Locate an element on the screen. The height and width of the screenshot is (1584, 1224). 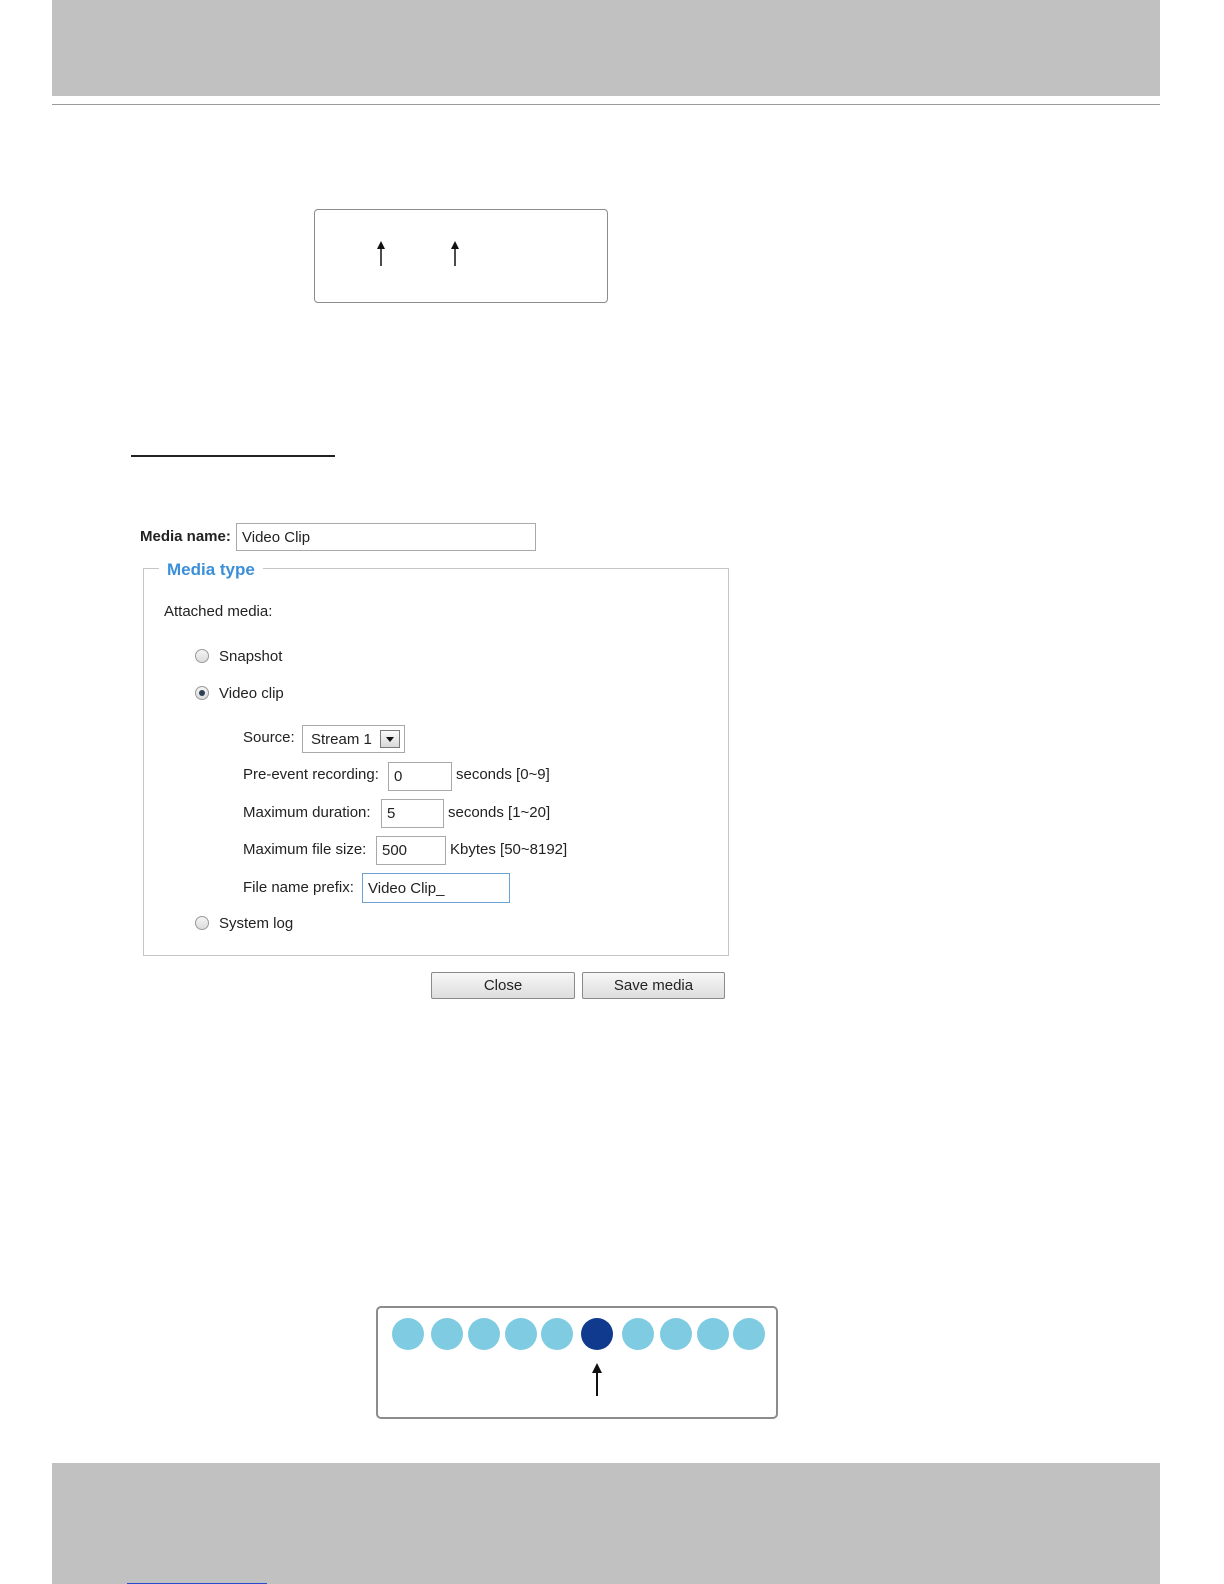
pre-event-input is located at coordinates (420, 776).